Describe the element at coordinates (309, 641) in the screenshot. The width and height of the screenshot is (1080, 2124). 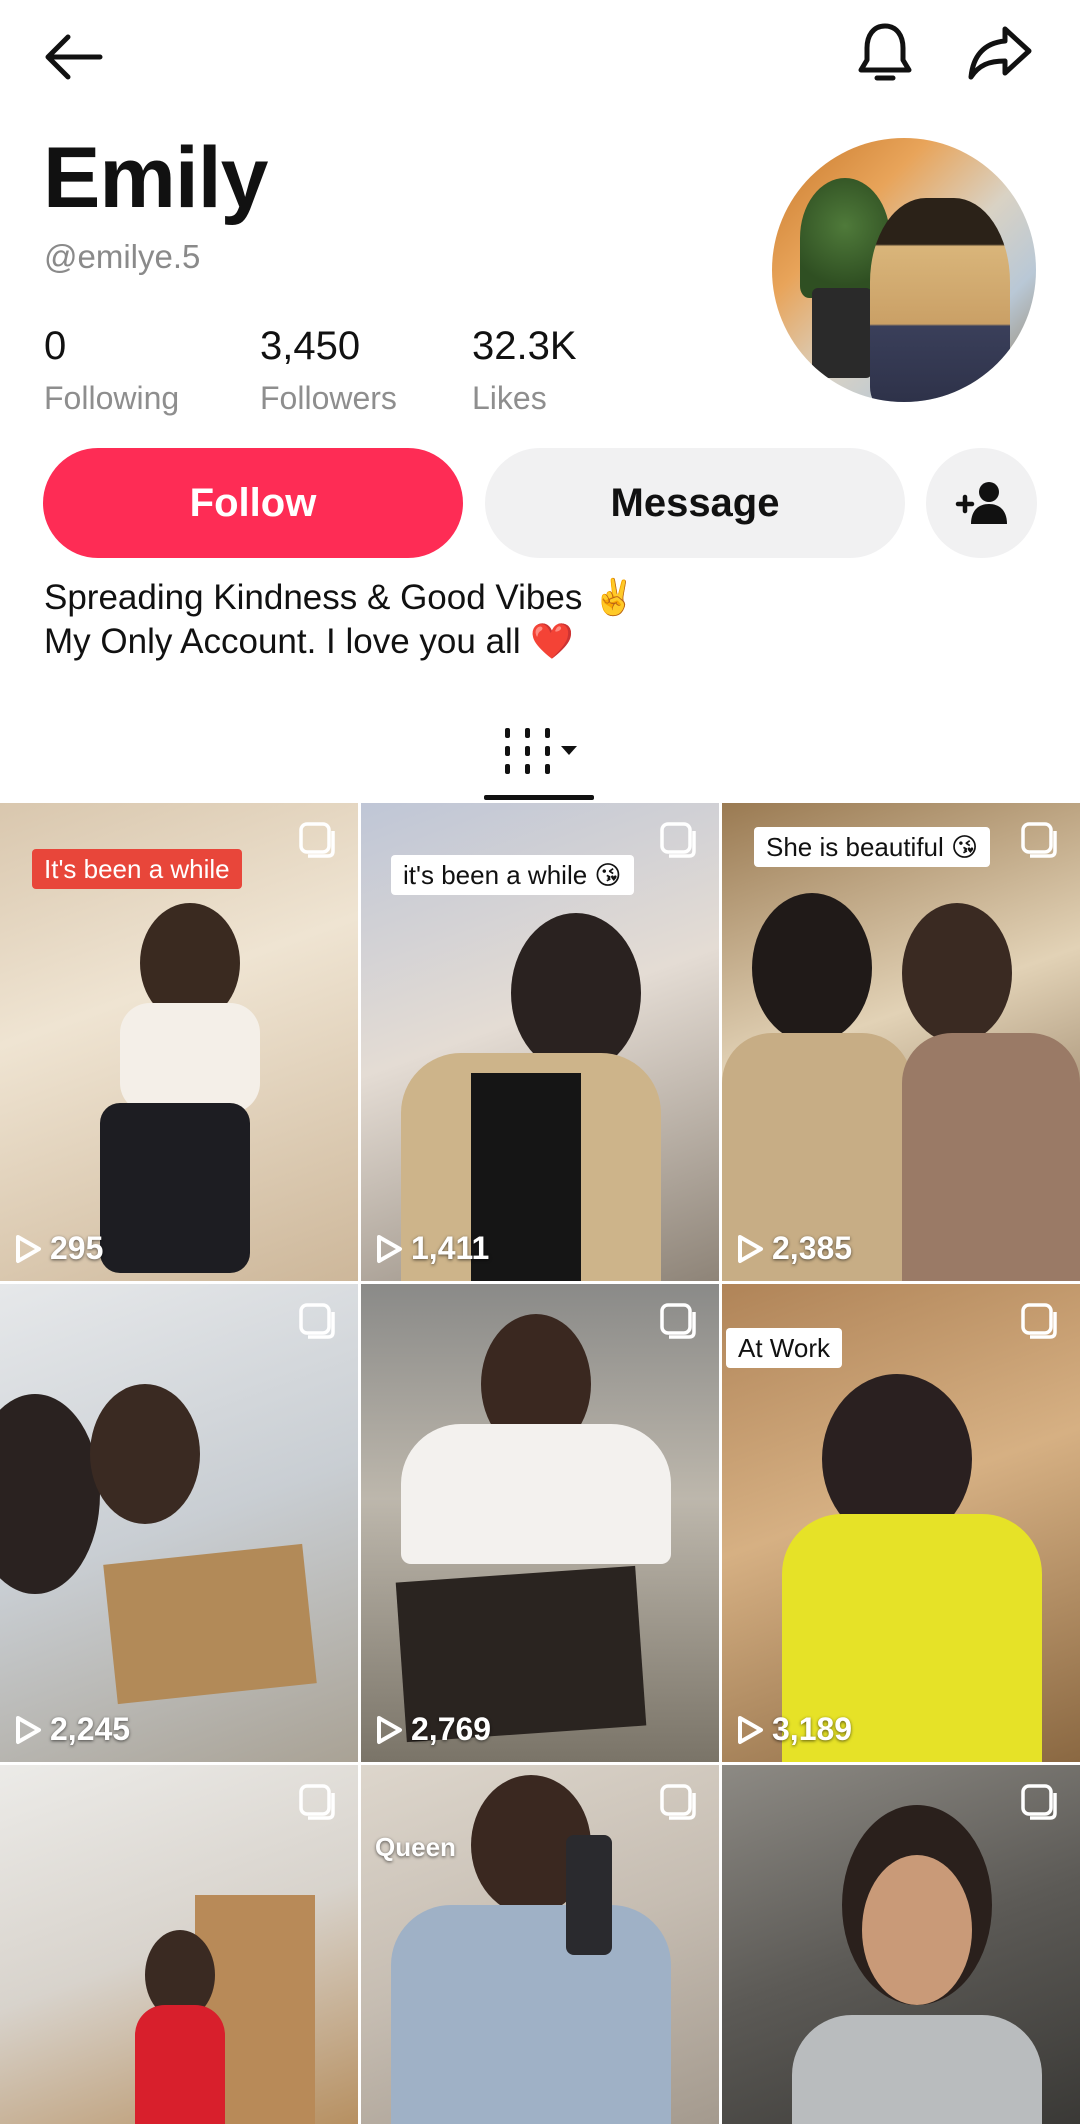
I see `bio-line: My Only Account. I love you all ❤️` at that location.